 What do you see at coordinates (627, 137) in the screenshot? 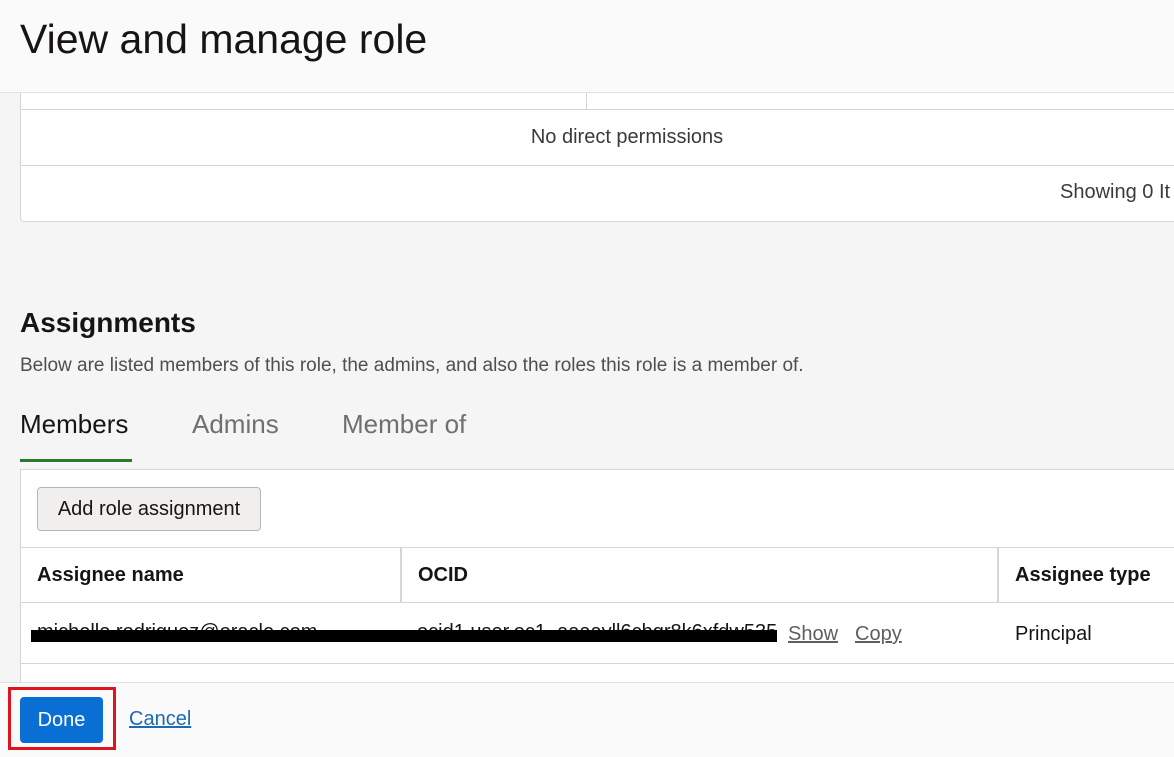
I see `empty-state-message: No direct permissions` at bounding box center [627, 137].